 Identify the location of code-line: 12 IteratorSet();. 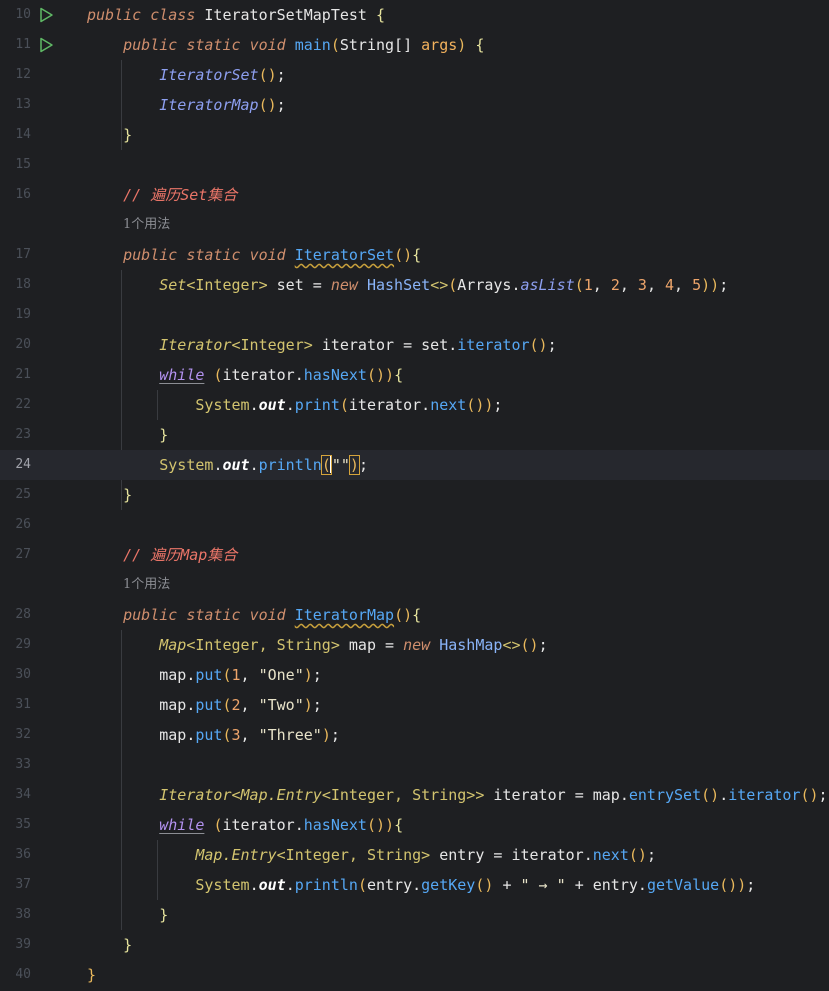
(414, 75).